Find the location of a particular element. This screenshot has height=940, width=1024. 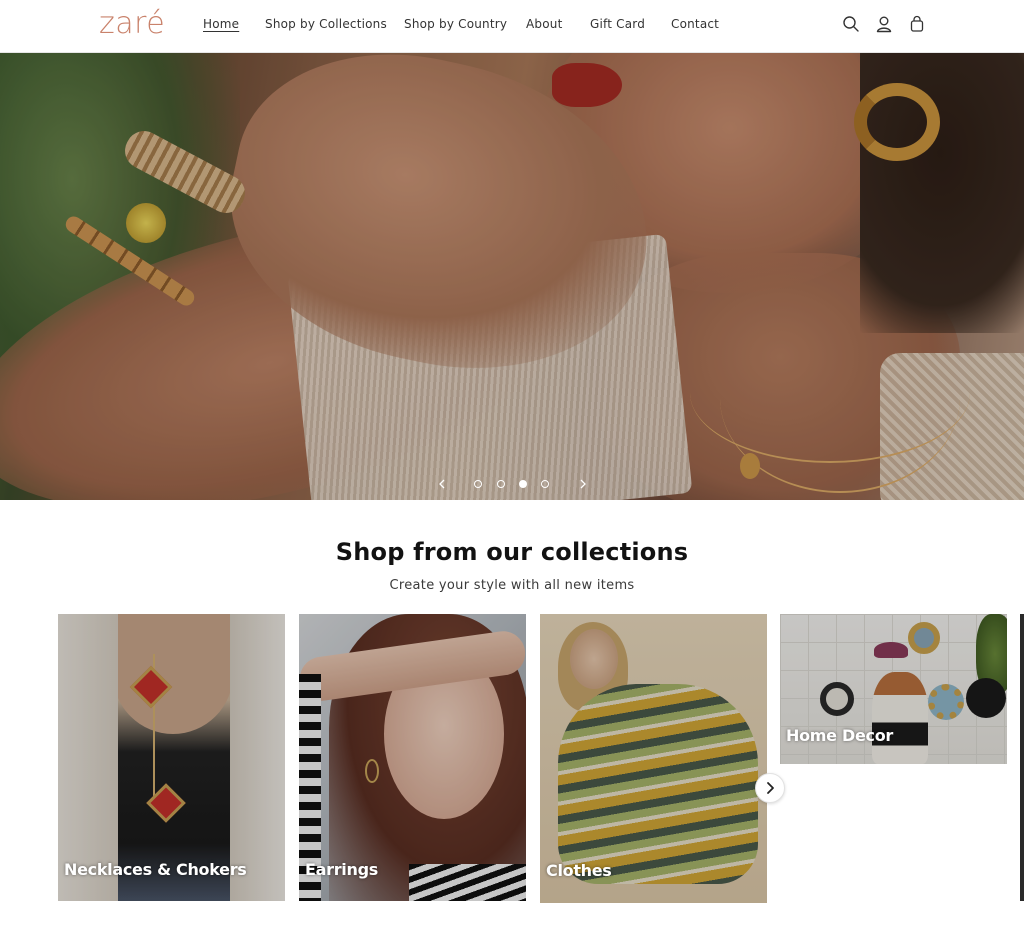

collection-label: Earrings is located at coordinates (341, 869).